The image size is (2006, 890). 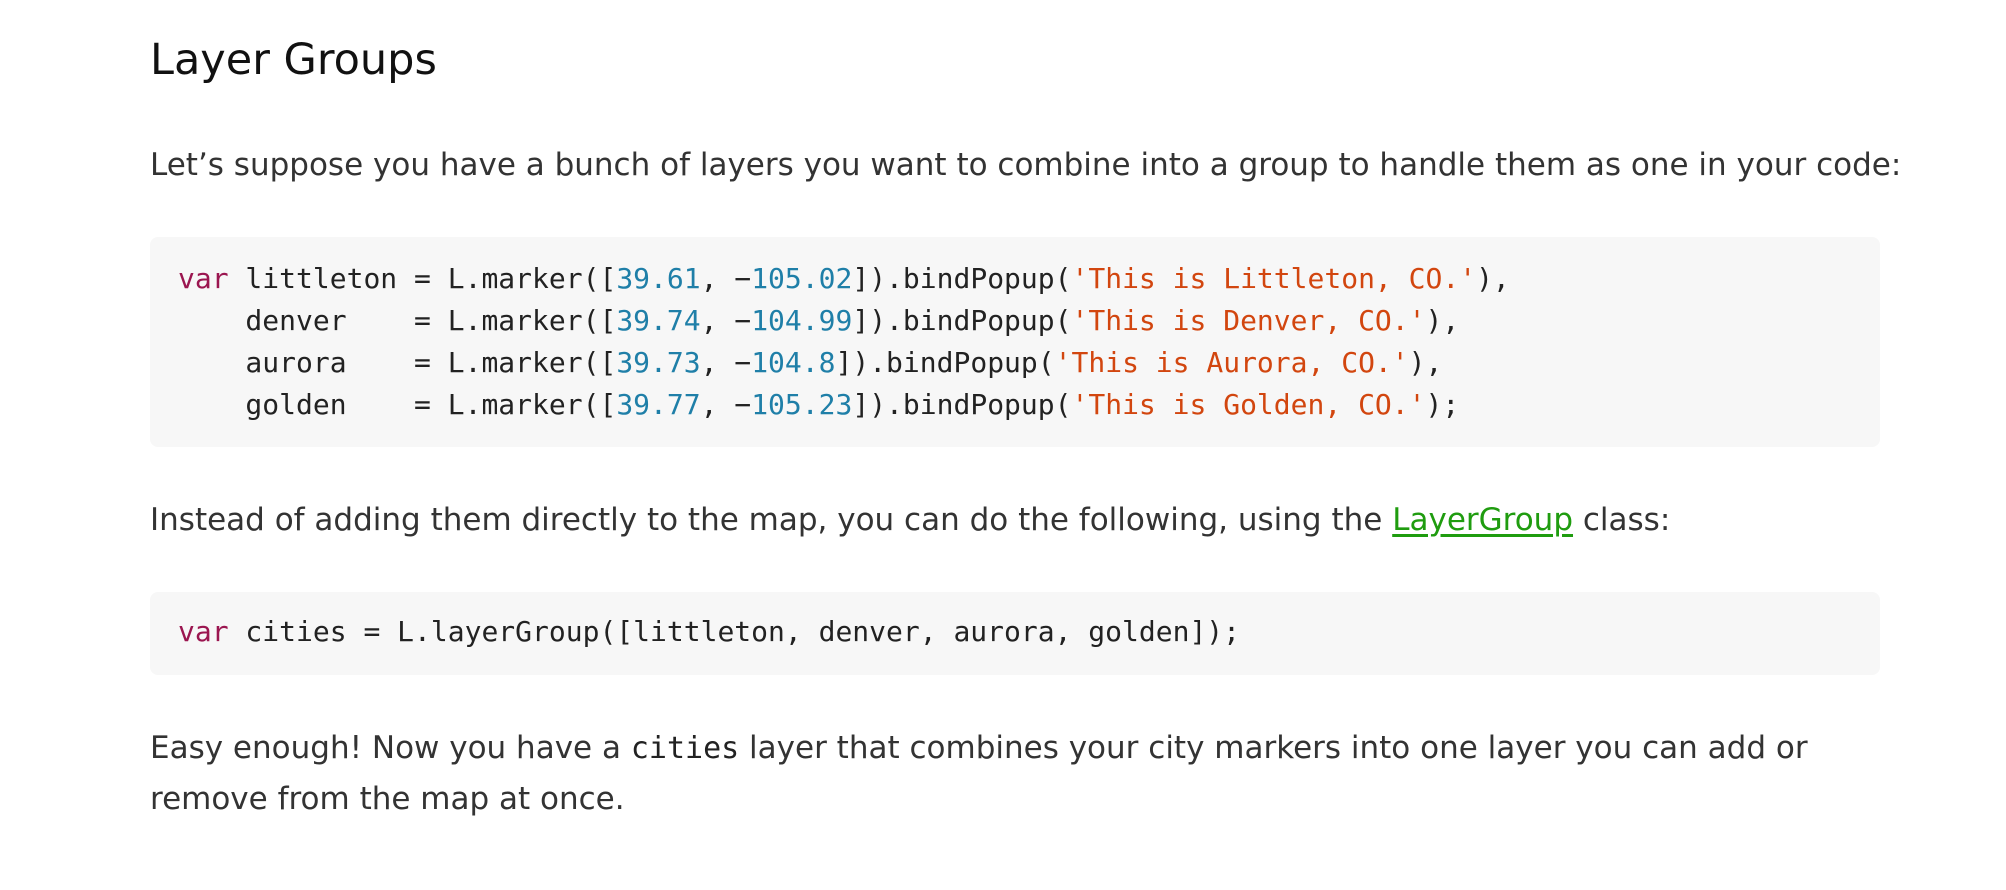 I want to click on layergroup-link: LayerGroup, so click(x=1482, y=520).